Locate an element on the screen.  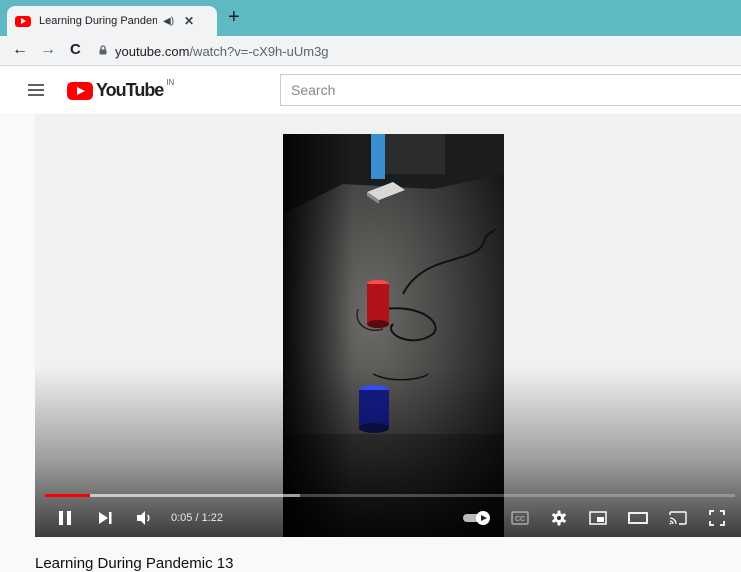
search-input is located at coordinates (511, 90).